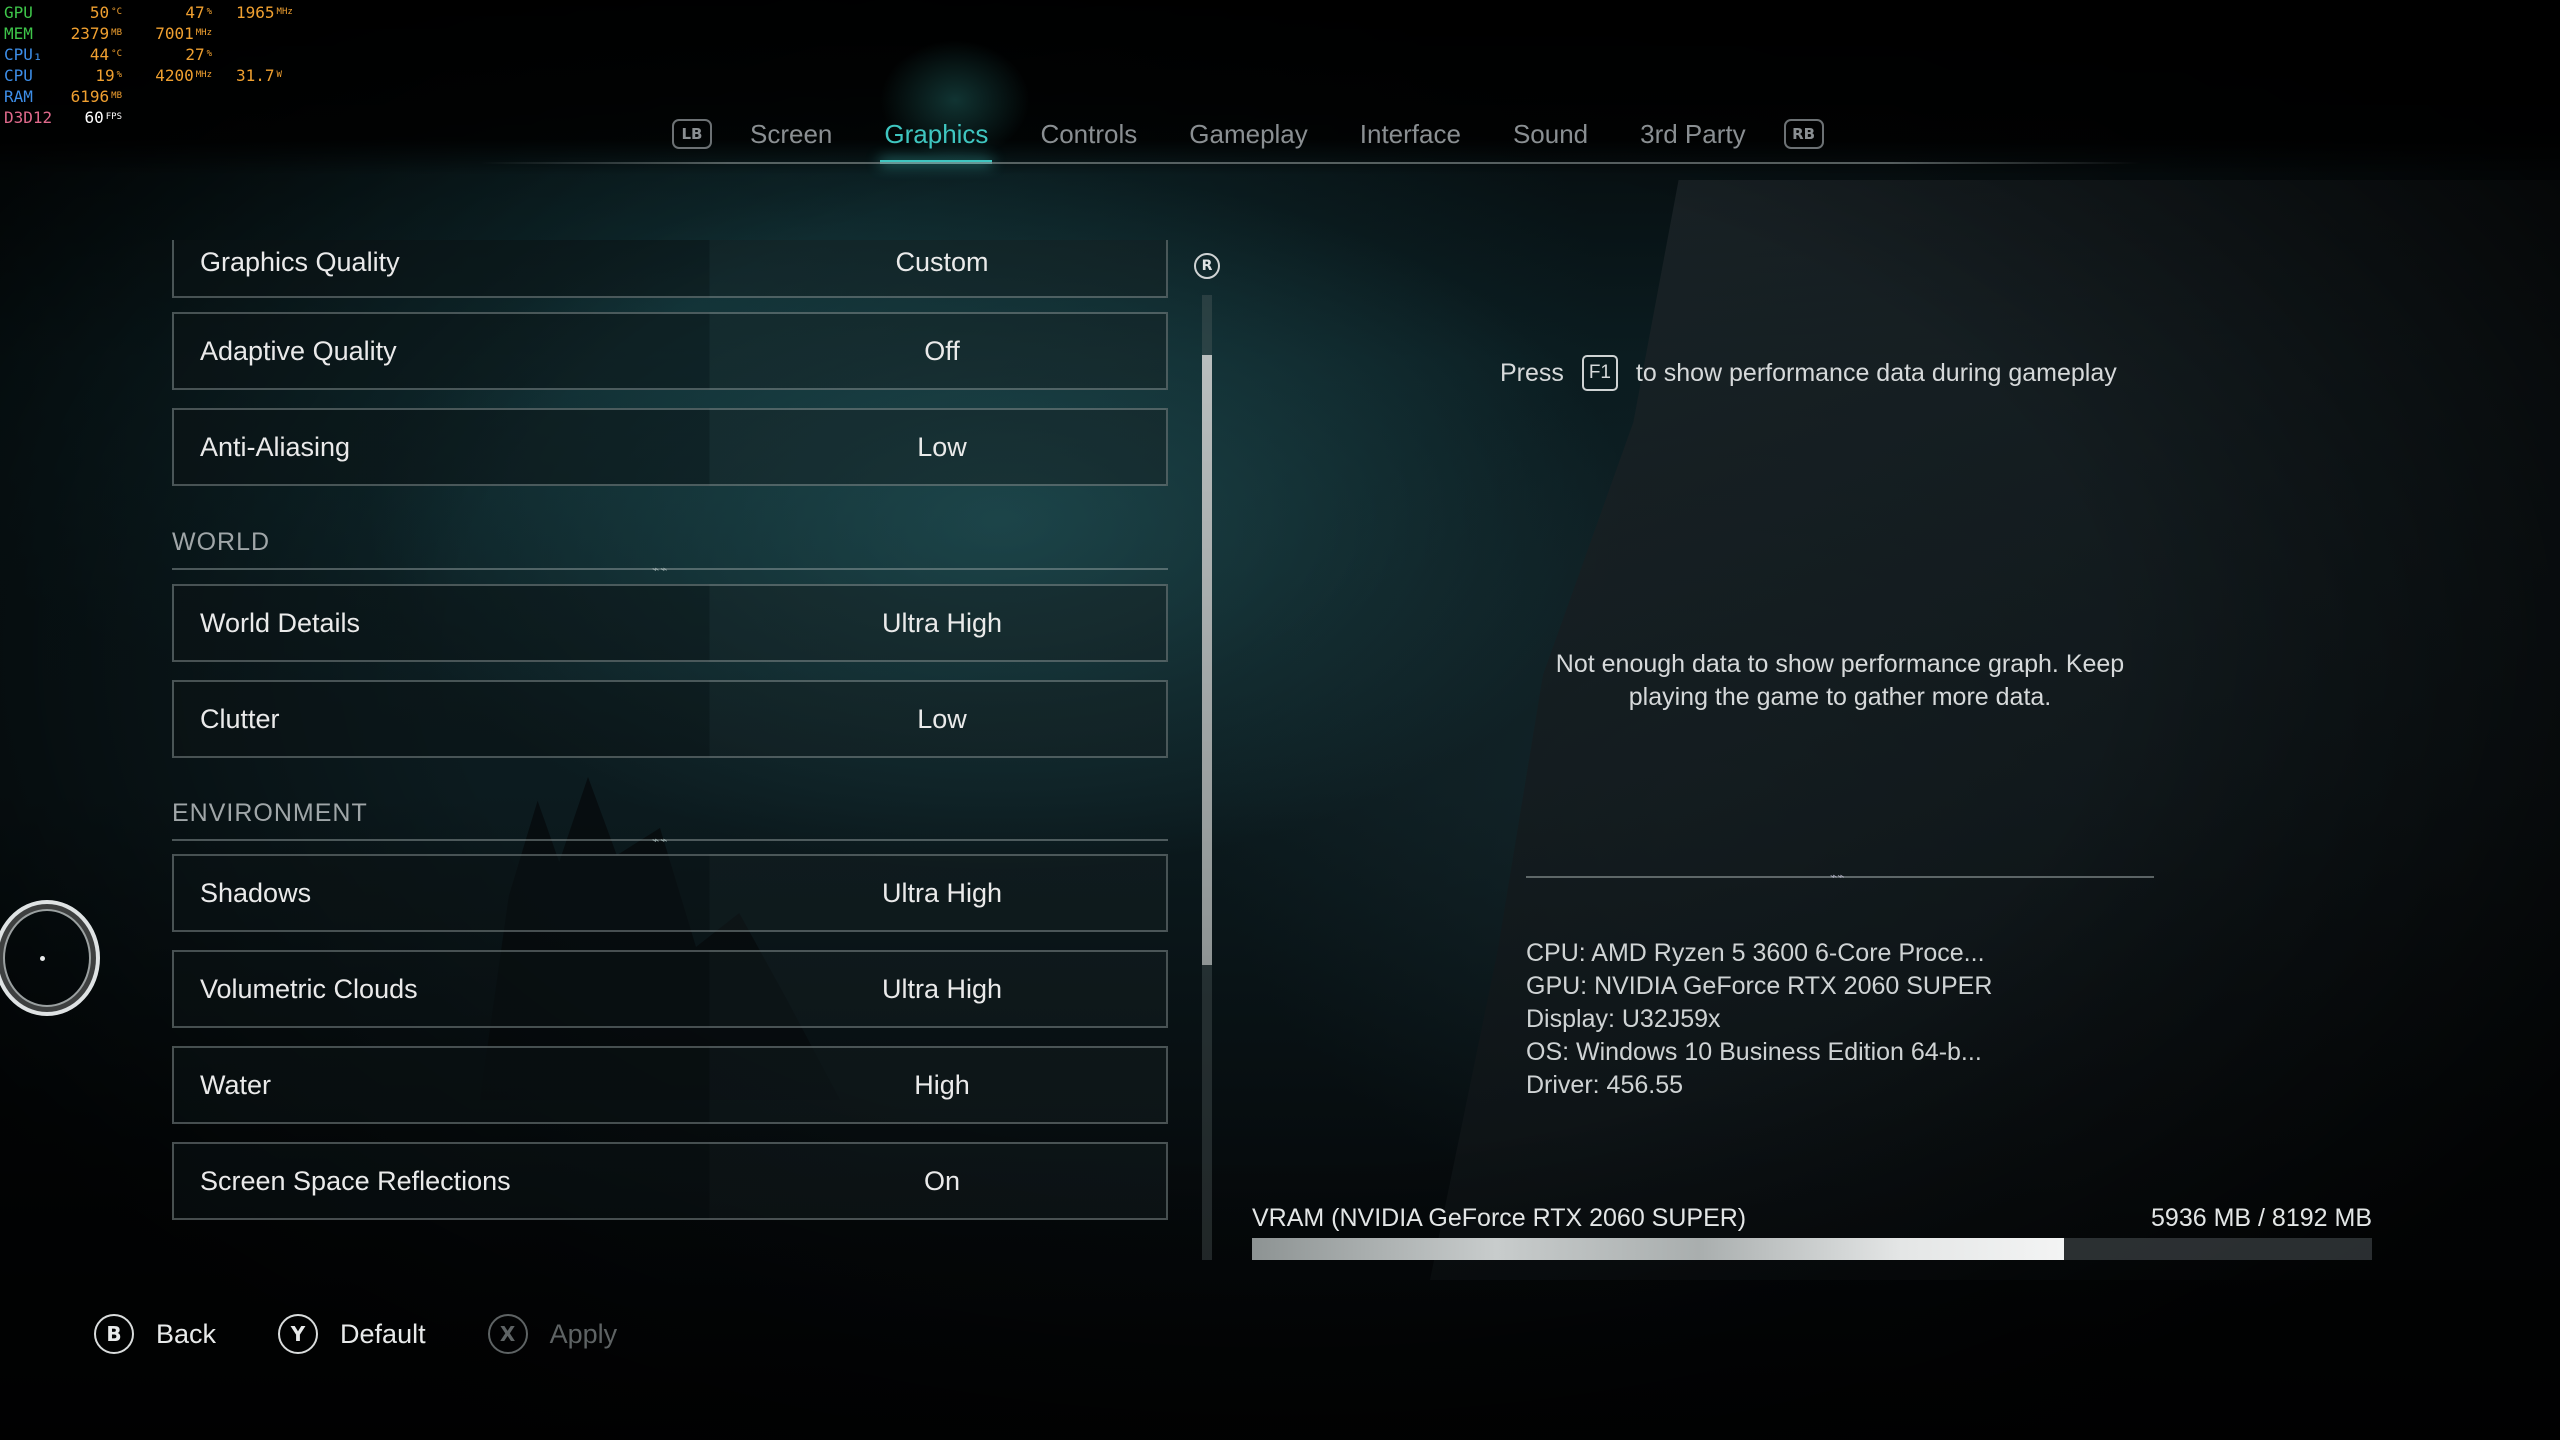 Image resolution: width=2560 pixels, height=1440 pixels. I want to click on back-button: B Back, so click(155, 1334).